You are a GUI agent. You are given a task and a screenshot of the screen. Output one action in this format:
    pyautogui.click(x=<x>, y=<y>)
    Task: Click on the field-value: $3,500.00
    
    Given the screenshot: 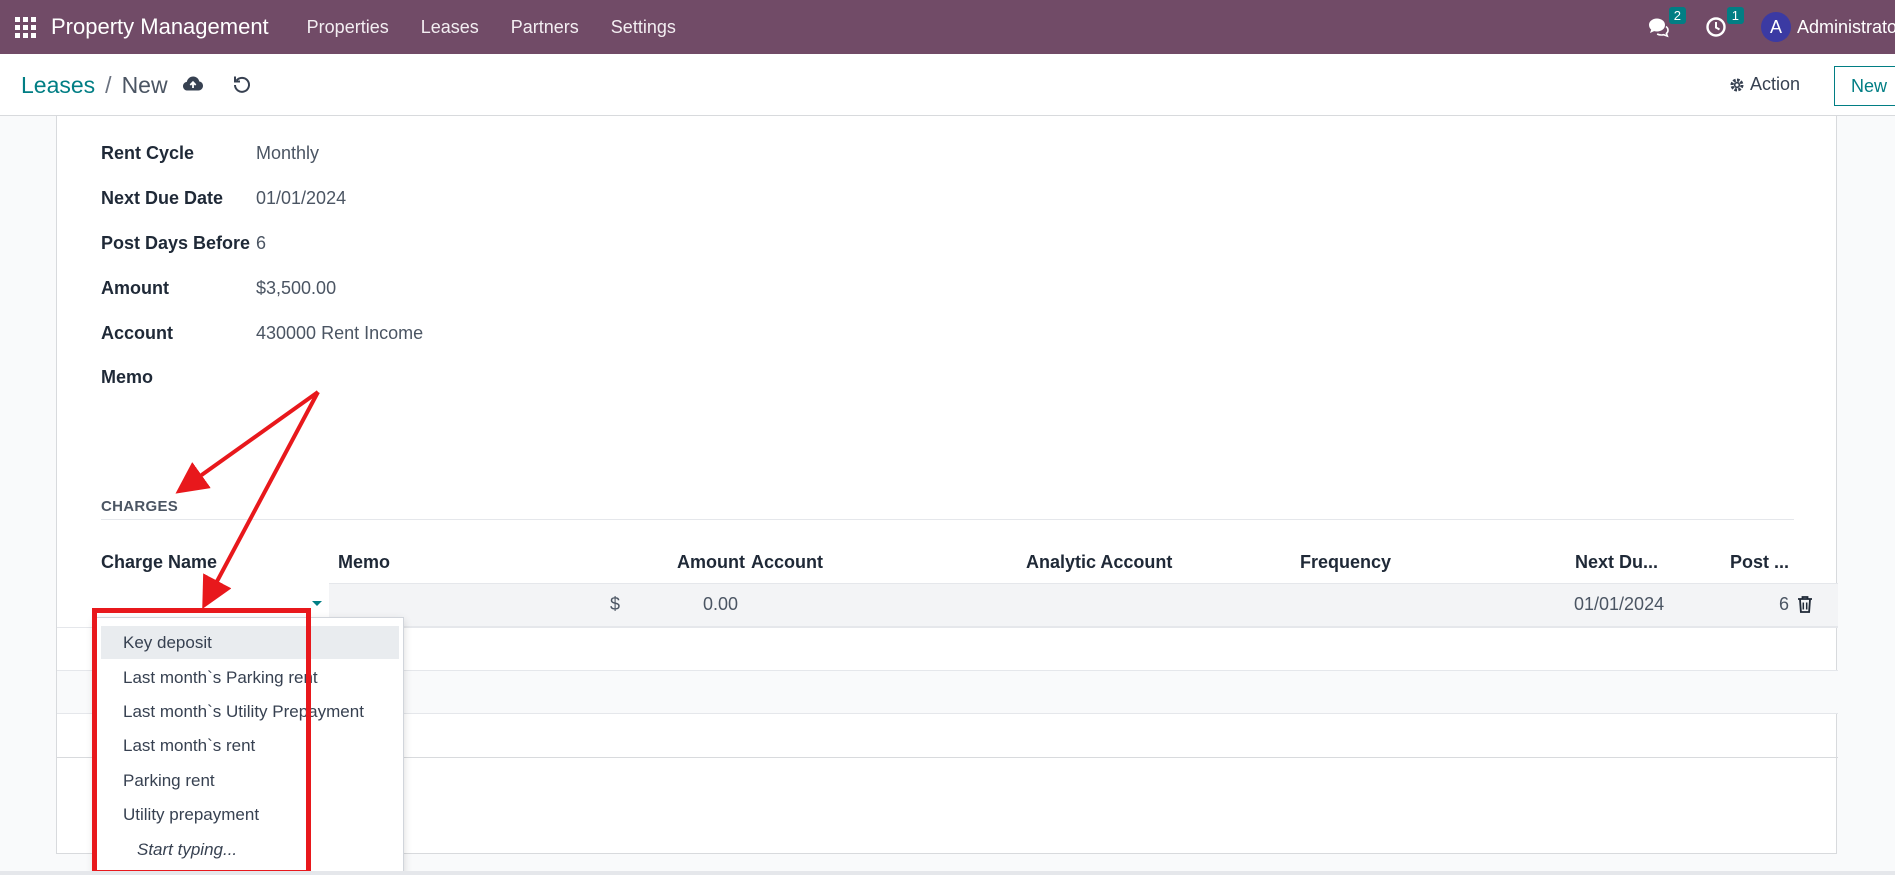 What is the action you would take?
    pyautogui.click(x=296, y=288)
    